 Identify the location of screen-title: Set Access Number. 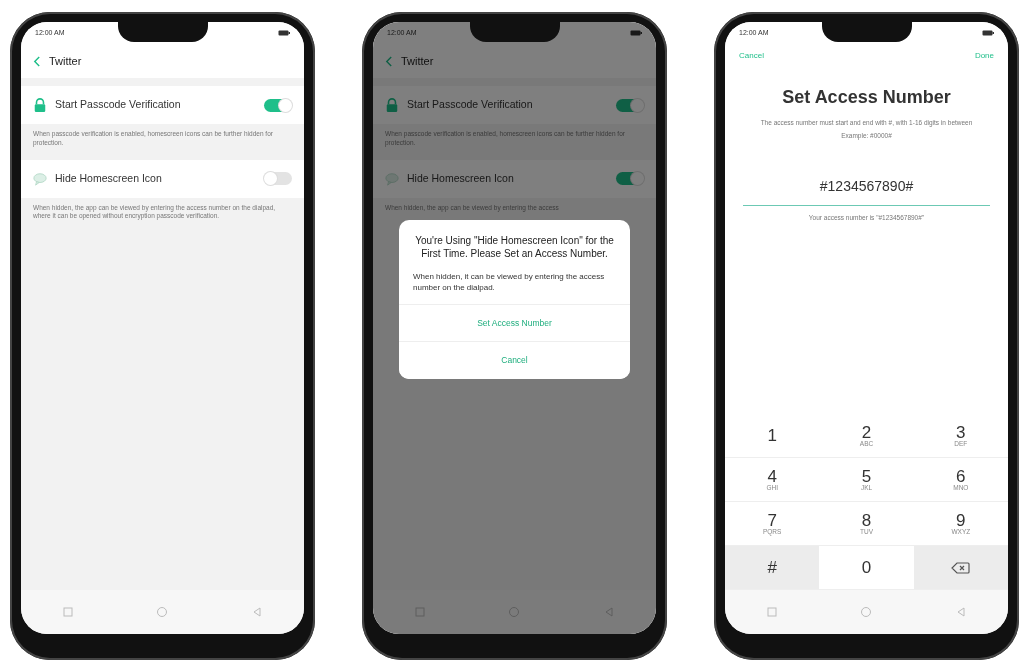
(866, 97).